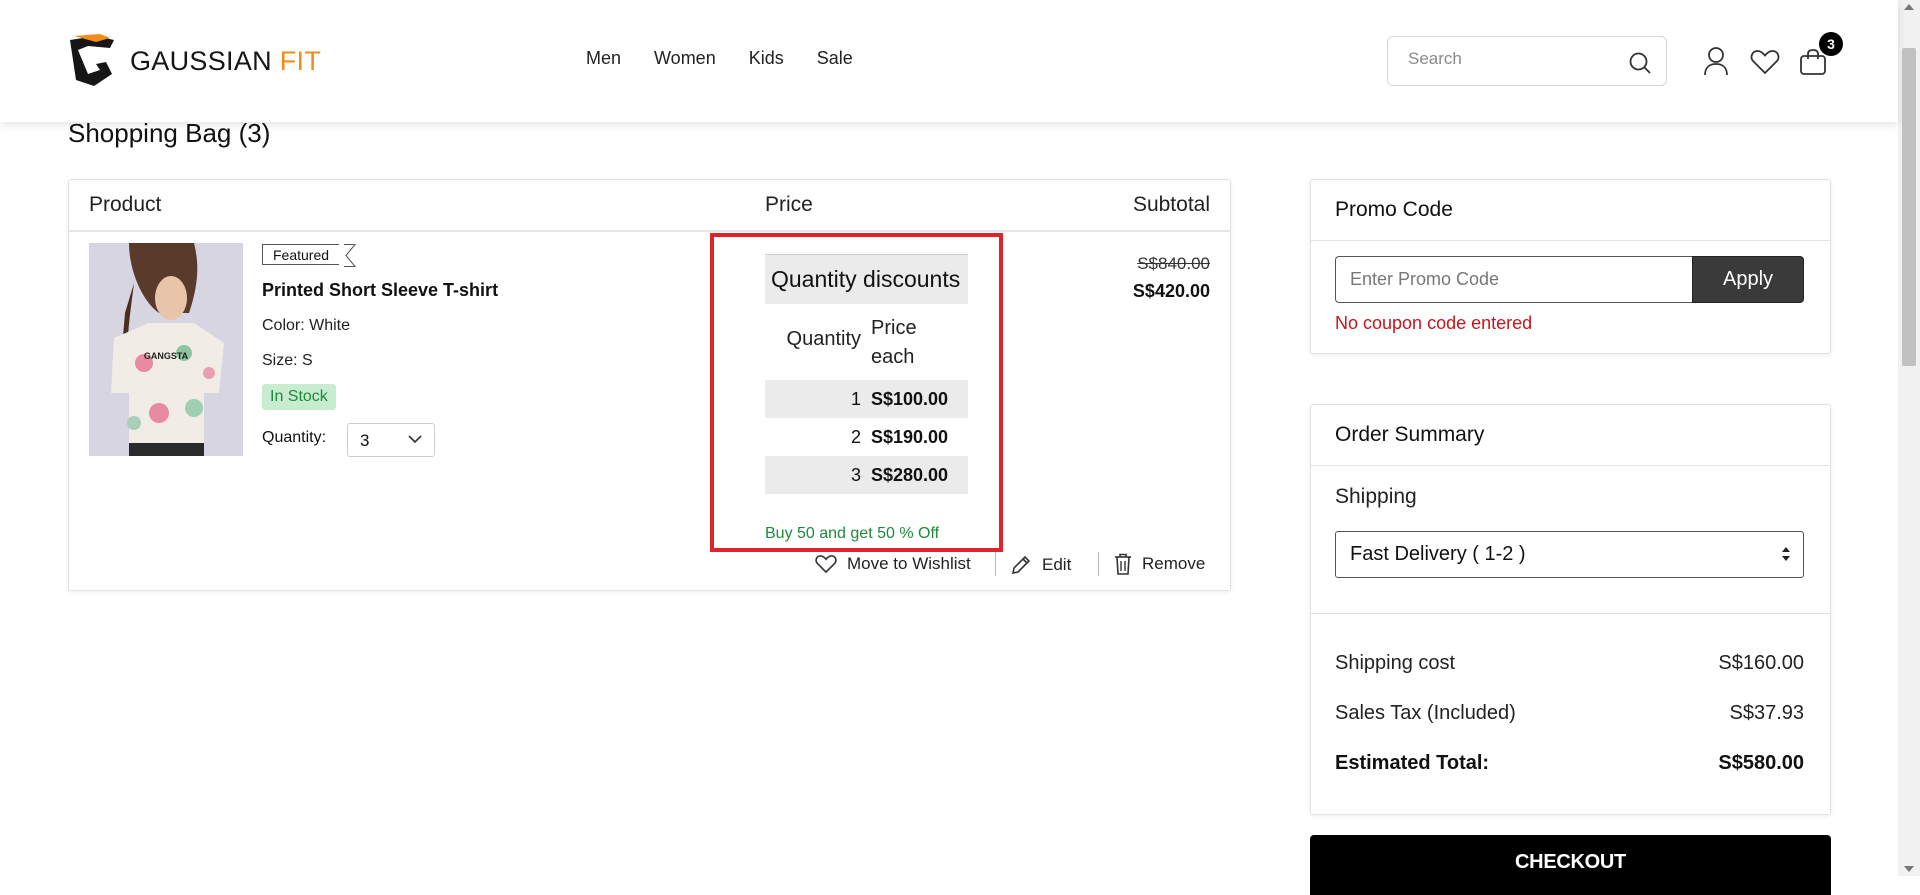 This screenshot has width=1920, height=895. Describe the element at coordinates (855, 398) in the screenshot. I see `qd-row-qty: 1` at that location.